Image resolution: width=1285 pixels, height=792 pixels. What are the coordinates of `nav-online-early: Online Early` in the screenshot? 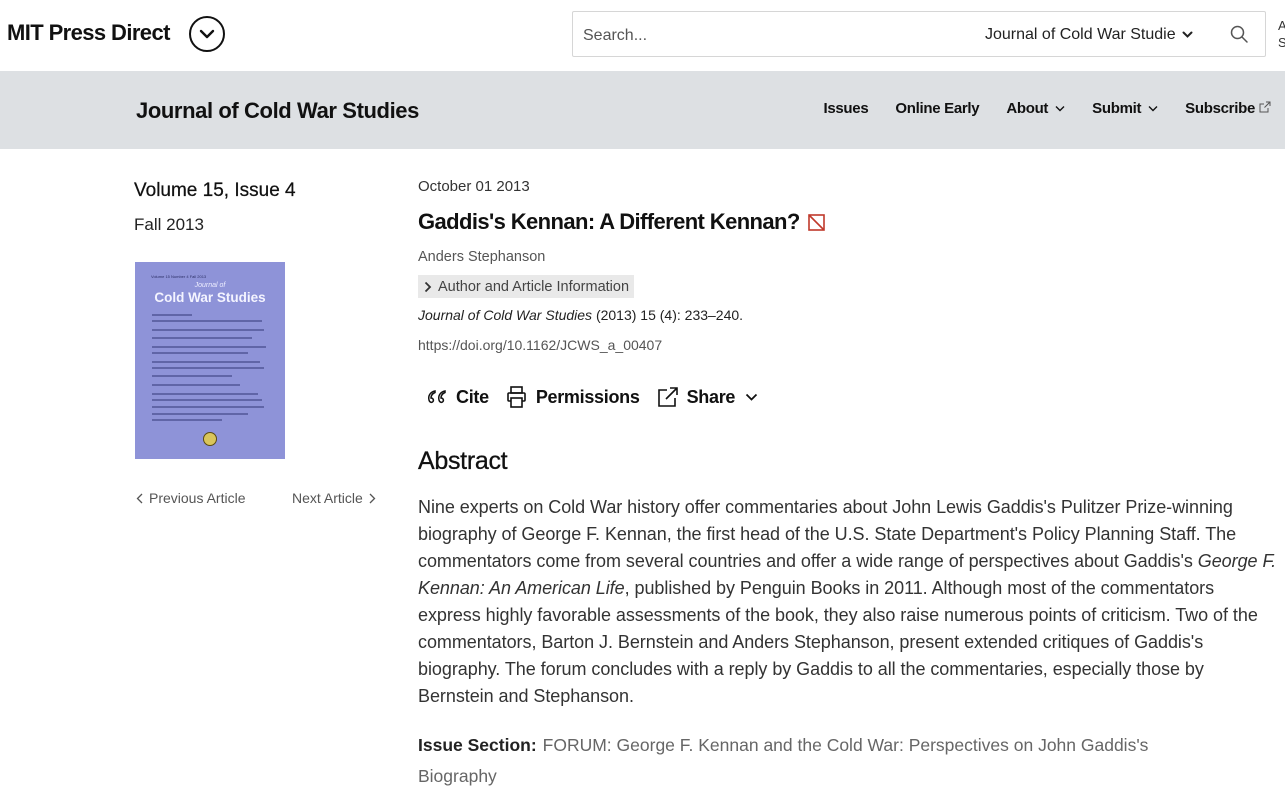 It's located at (937, 108).